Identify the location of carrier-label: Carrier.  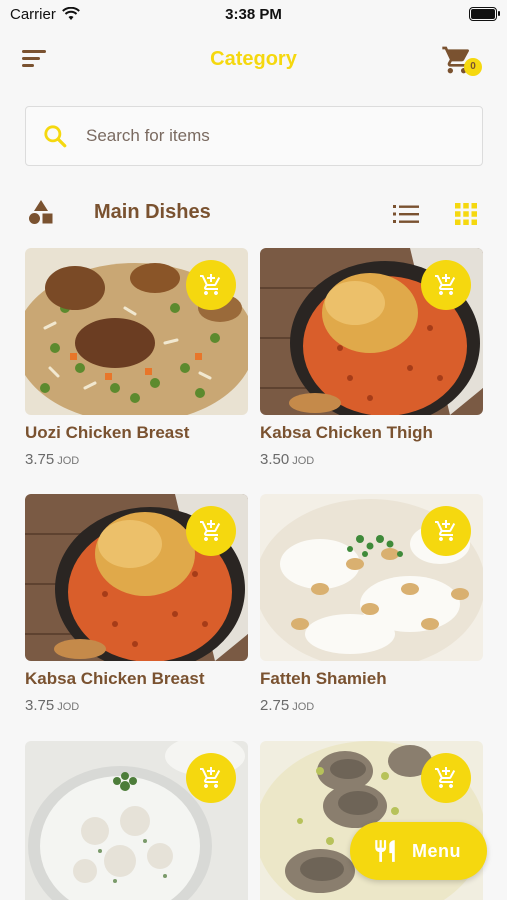
(33, 14).